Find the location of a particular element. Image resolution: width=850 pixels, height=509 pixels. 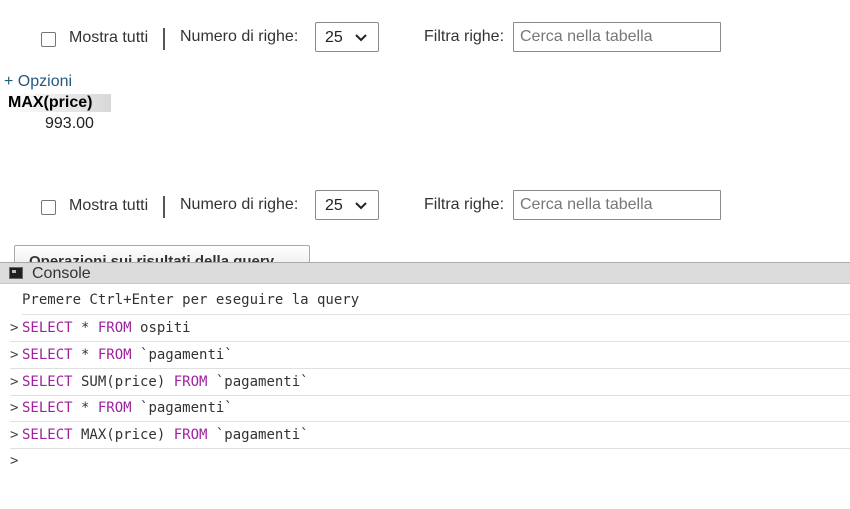

query-text: SELECT MAX(price) FROM `pagamenti` is located at coordinates (165, 435).